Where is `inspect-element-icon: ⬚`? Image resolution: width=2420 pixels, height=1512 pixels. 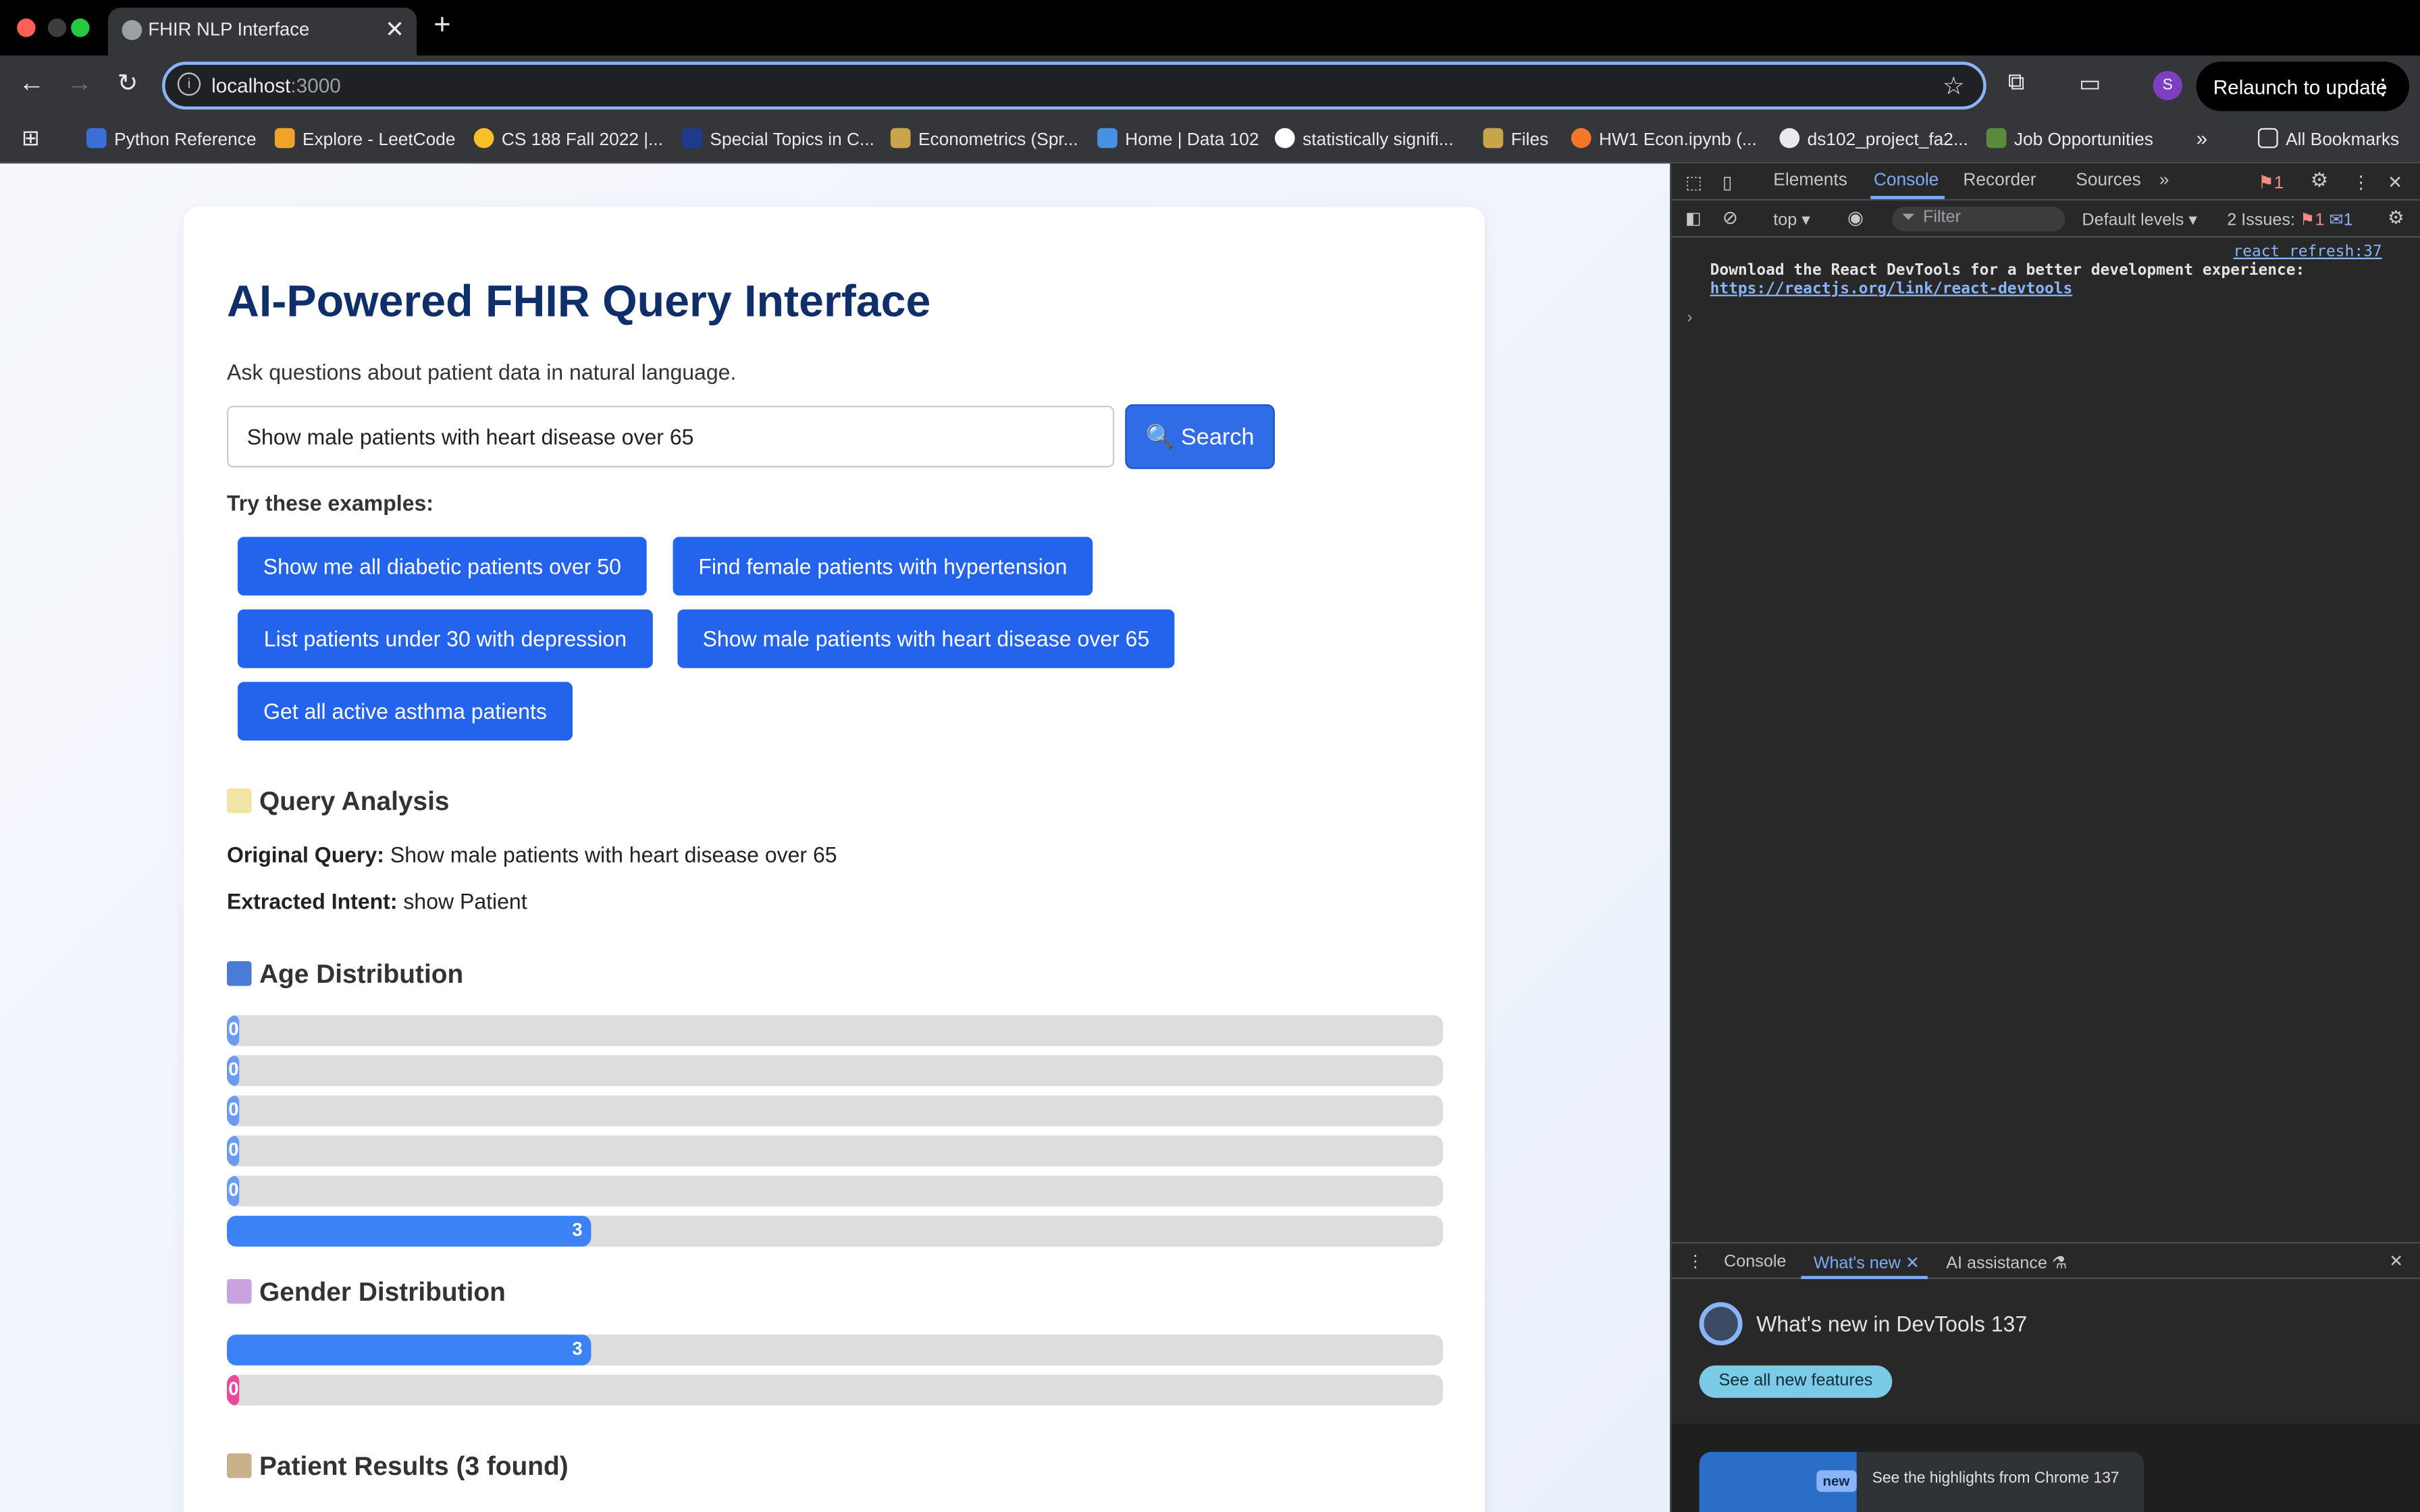 inspect-element-icon: ⬚ is located at coordinates (1693, 181).